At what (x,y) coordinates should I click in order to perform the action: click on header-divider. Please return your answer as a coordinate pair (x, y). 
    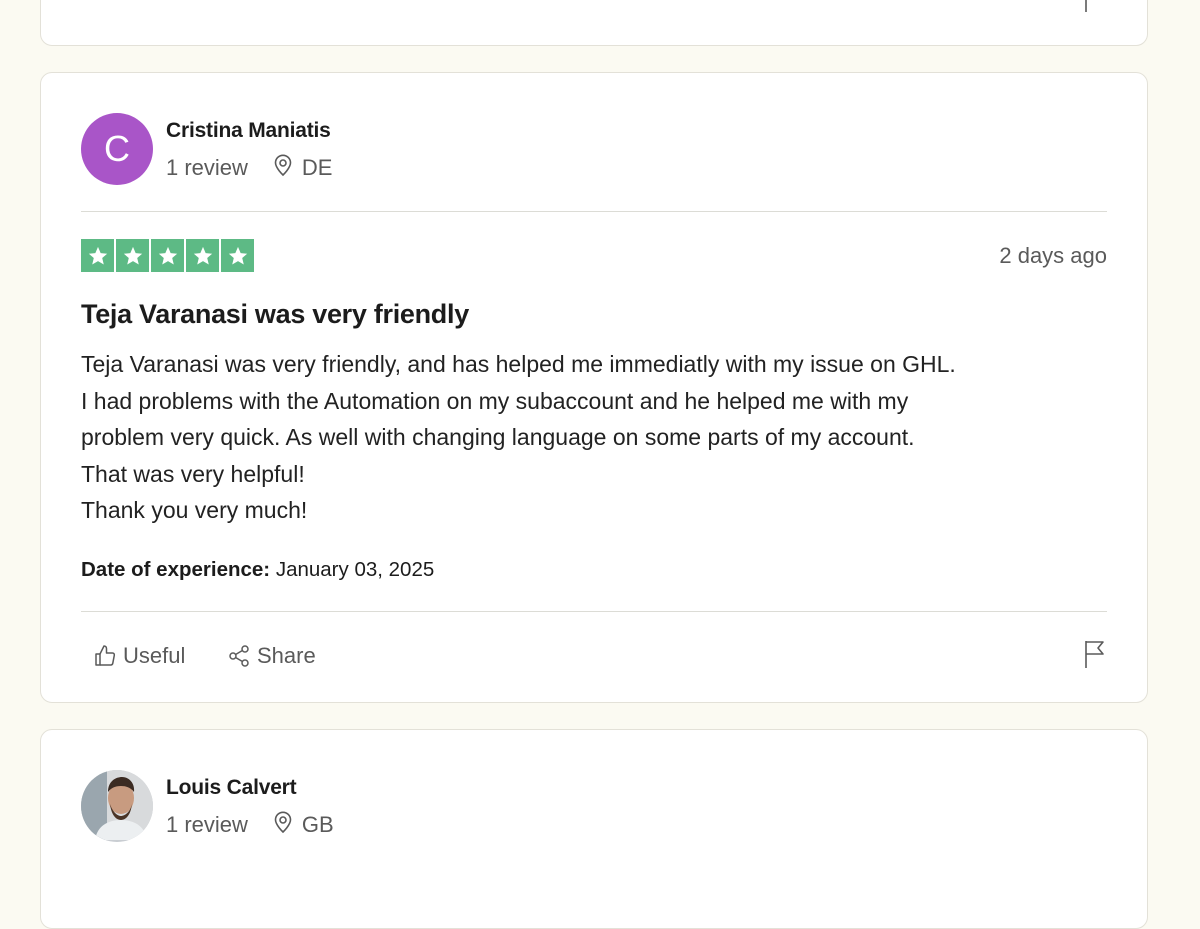
    Looking at the image, I should click on (594, 211).